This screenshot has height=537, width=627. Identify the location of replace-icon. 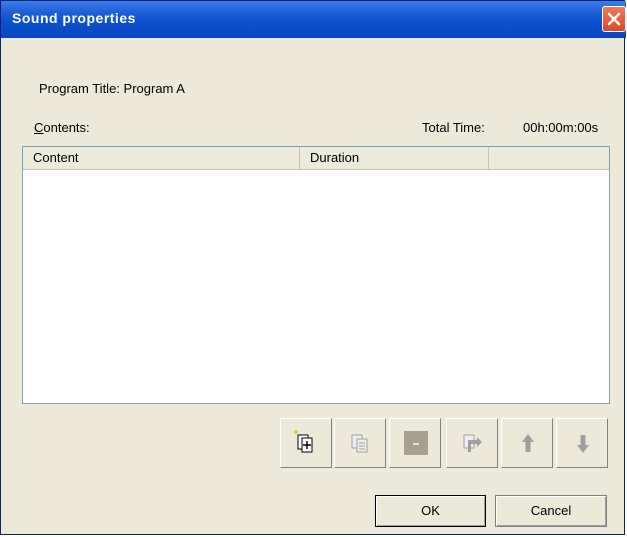
(472, 443).